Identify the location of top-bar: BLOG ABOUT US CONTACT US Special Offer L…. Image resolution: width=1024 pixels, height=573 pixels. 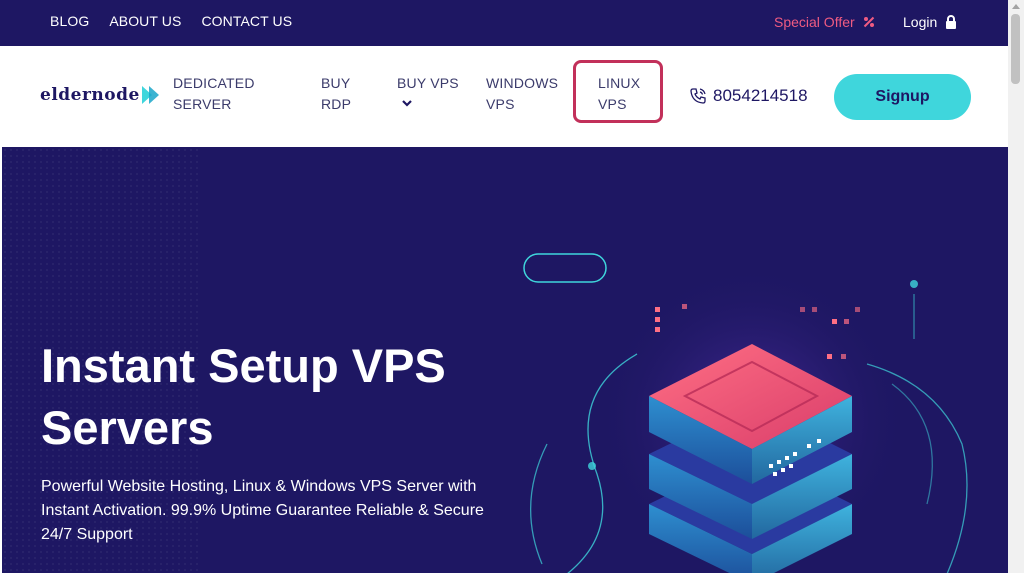
(504, 23).